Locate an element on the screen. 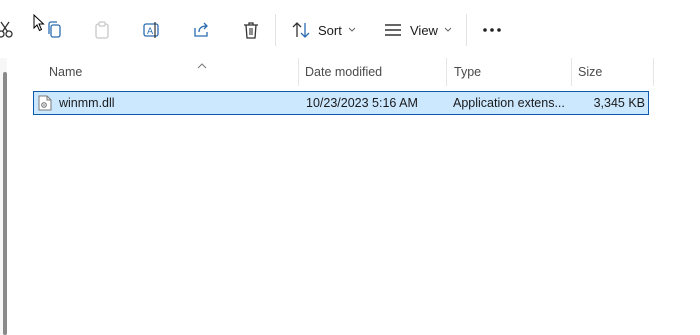 The width and height of the screenshot is (700, 335). sort-button: Sort is located at coordinates (328, 30).